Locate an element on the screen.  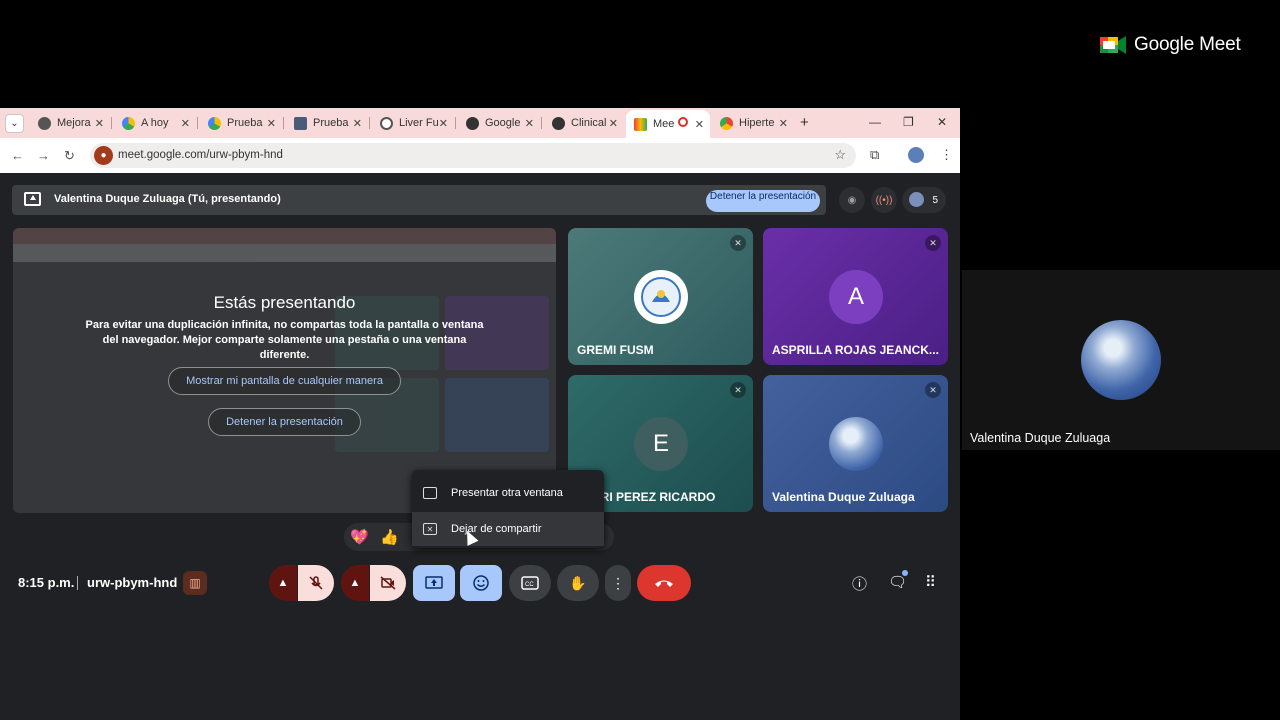
back-icon: ← is located at coordinates (17, 155).